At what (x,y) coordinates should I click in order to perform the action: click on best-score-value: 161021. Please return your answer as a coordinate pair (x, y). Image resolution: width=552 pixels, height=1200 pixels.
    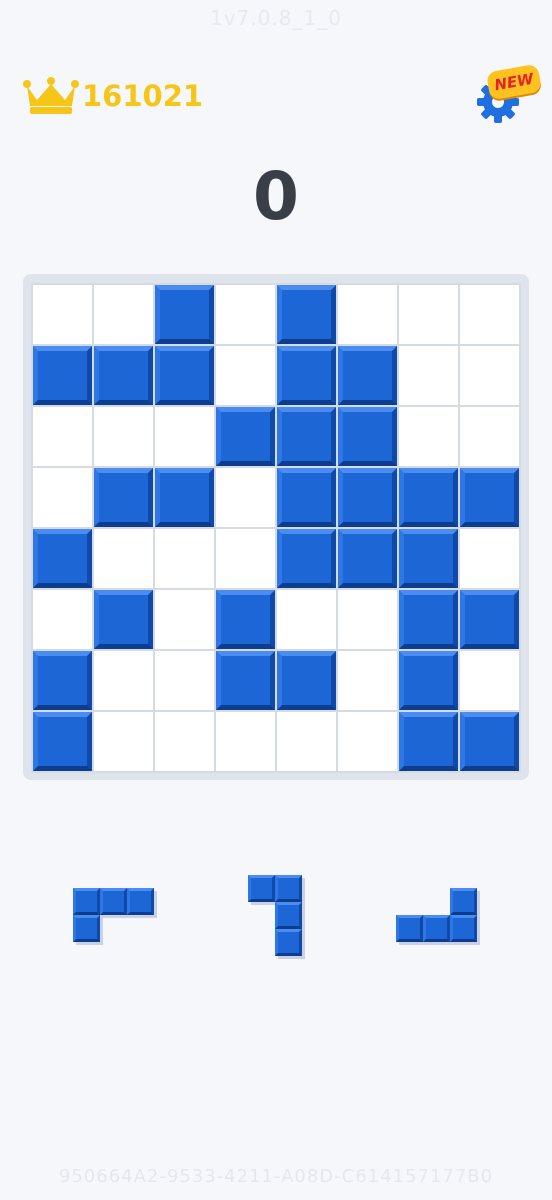
    Looking at the image, I should click on (143, 96).